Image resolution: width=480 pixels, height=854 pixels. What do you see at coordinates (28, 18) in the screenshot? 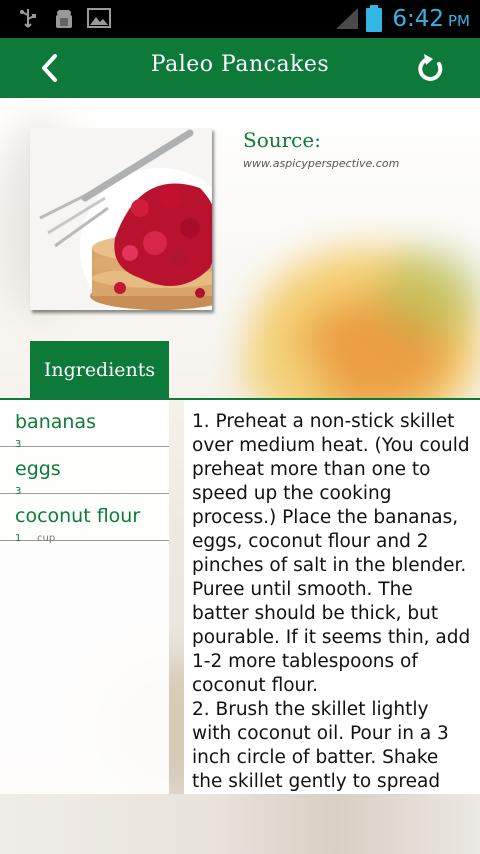
I see `usb-icon` at bounding box center [28, 18].